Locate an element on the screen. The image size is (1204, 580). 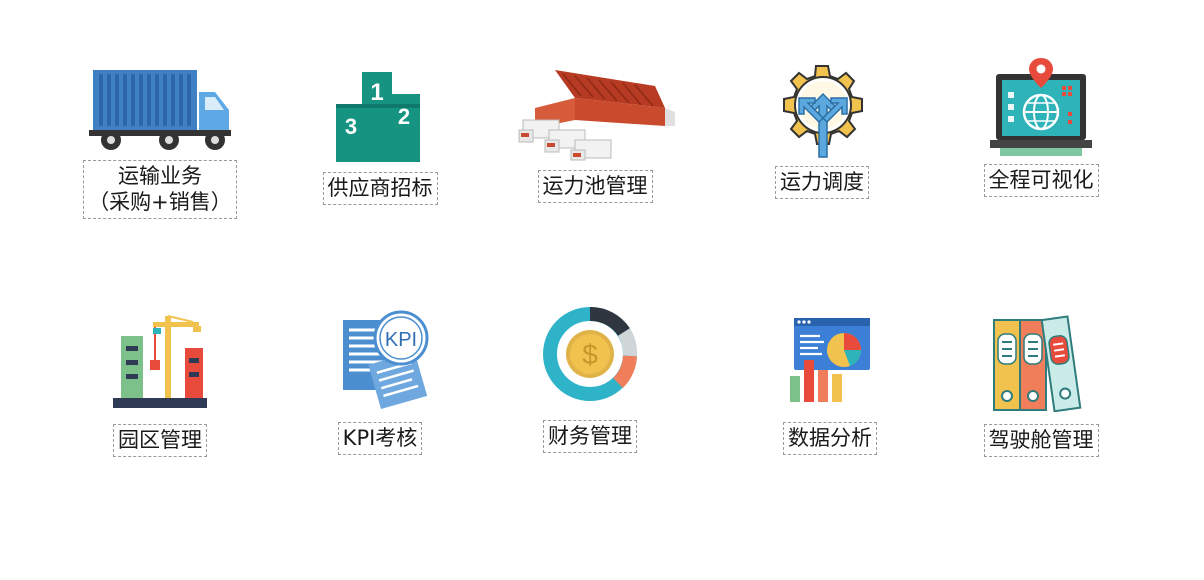
svg-text: 2 is located at coordinates (404, 116).